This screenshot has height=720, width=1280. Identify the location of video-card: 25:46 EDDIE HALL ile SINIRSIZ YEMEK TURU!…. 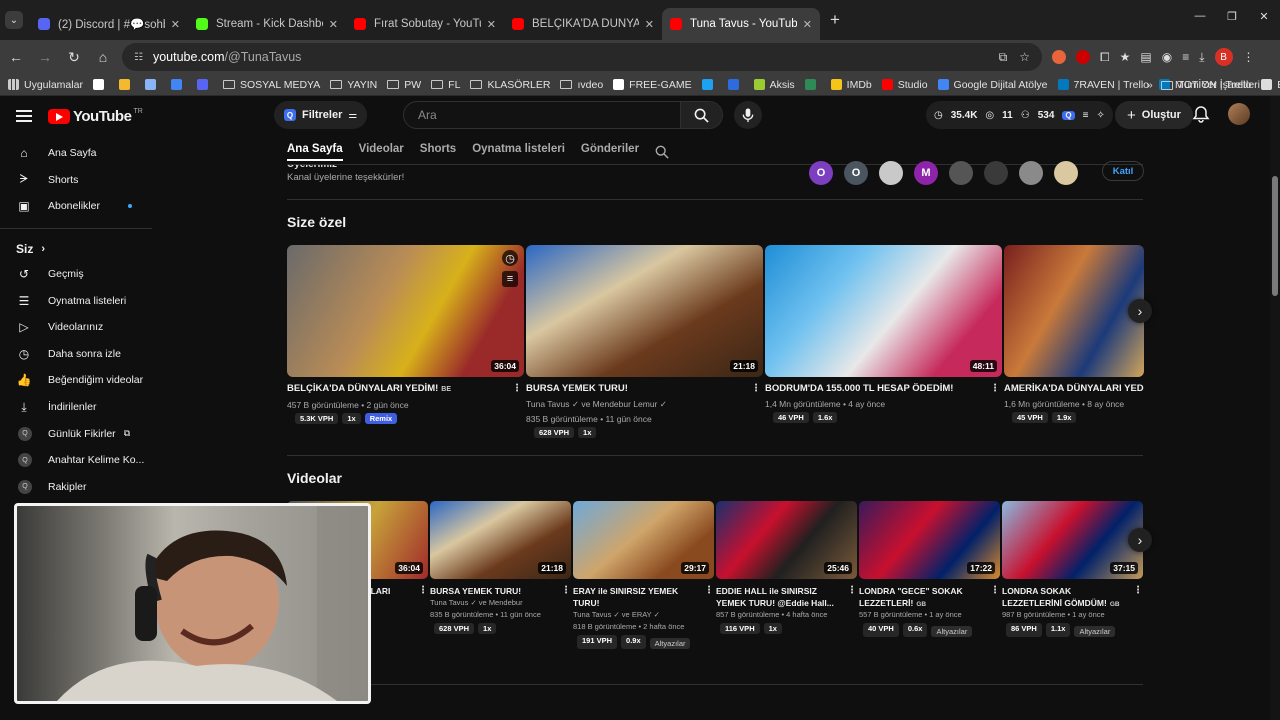
(786, 567).